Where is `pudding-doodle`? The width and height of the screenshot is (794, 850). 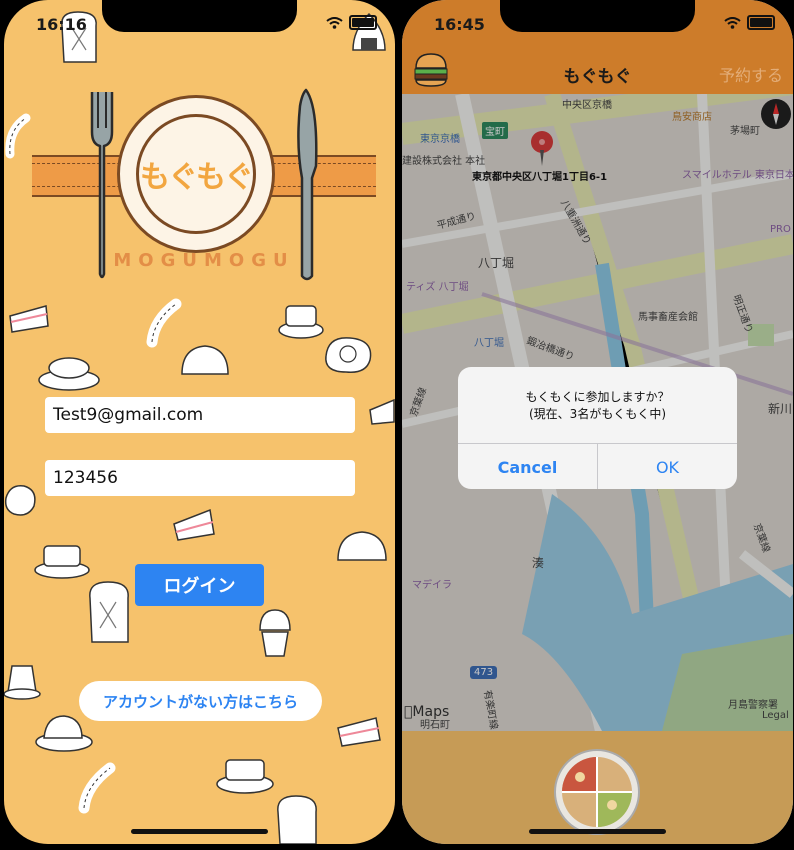 pudding-doodle is located at coordinates (22, 682).